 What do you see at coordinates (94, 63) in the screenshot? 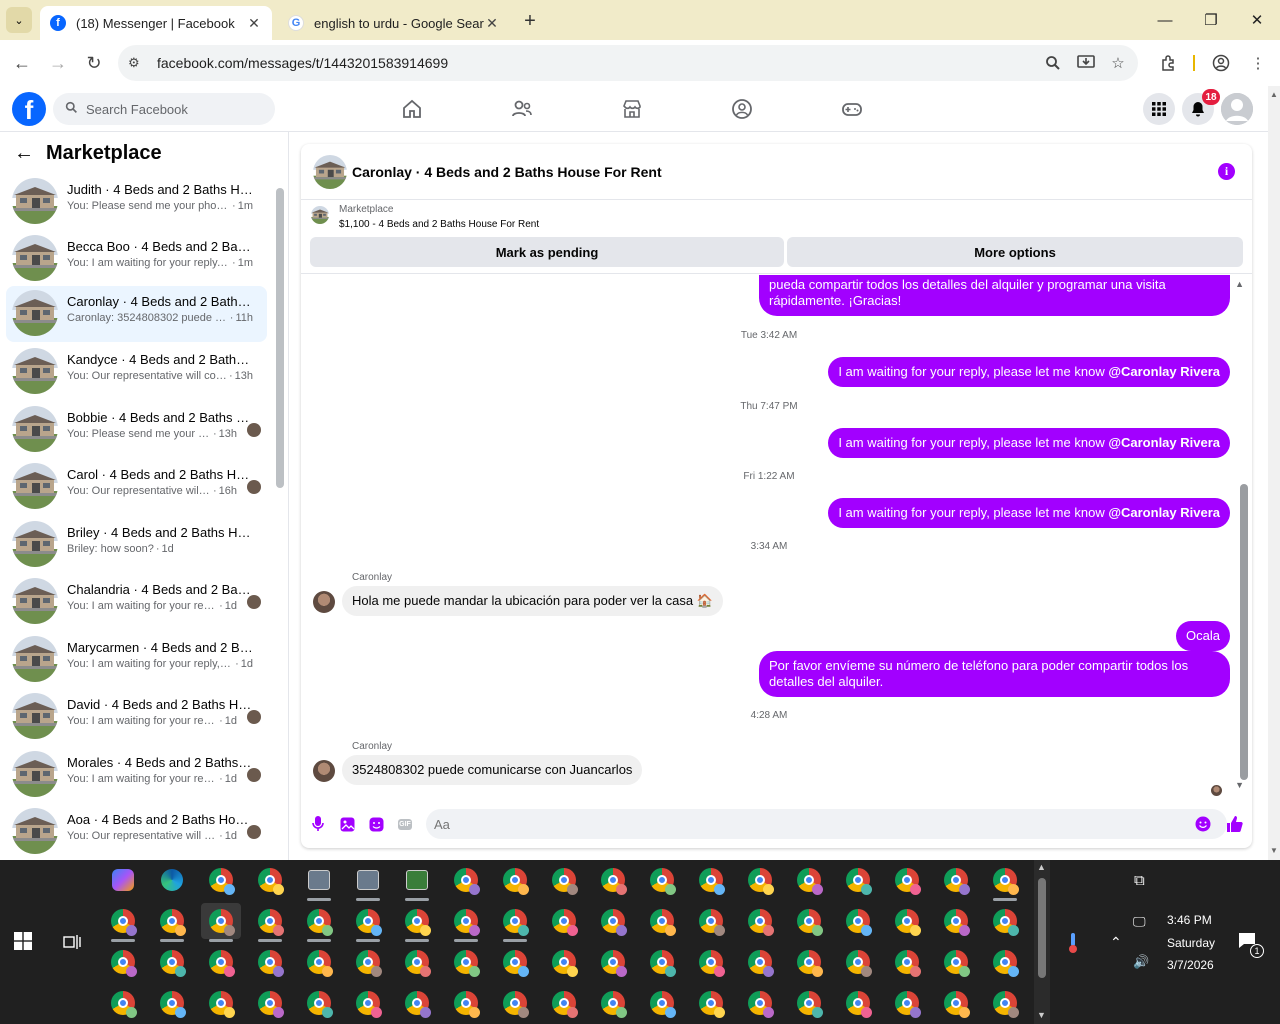
I see `reload-icon: ↻` at bounding box center [94, 63].